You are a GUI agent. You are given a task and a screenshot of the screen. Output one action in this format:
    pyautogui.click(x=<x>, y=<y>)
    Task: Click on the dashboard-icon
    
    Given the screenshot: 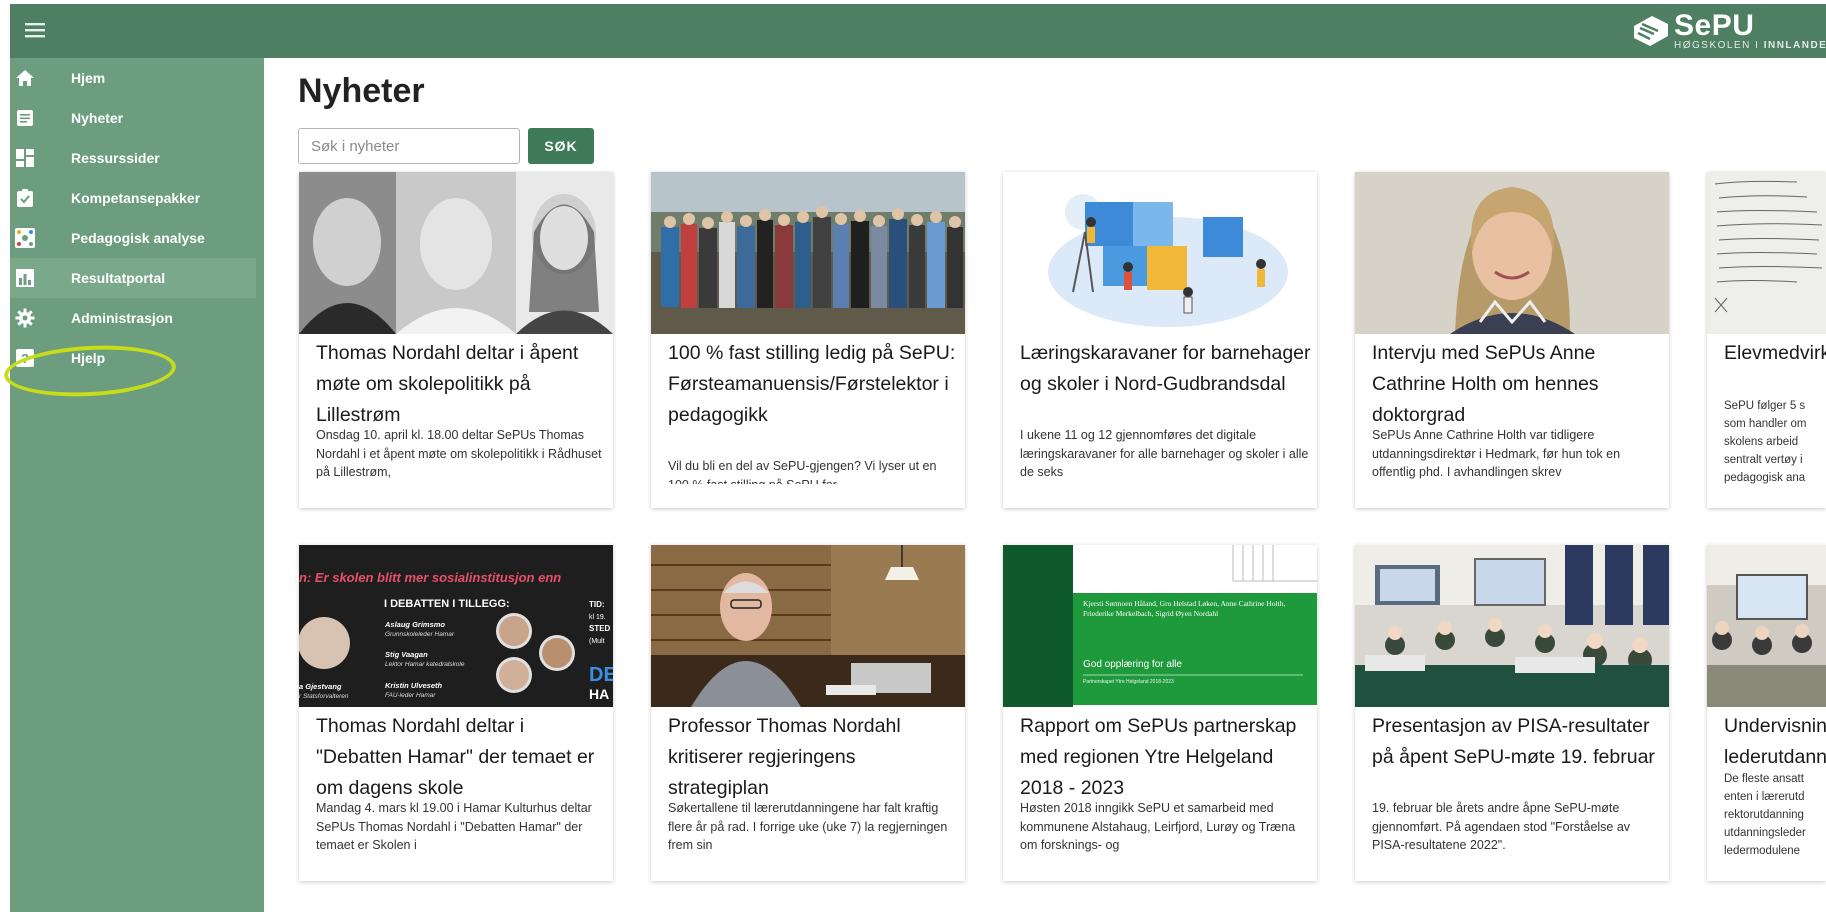 What is the action you would take?
    pyautogui.click(x=25, y=158)
    